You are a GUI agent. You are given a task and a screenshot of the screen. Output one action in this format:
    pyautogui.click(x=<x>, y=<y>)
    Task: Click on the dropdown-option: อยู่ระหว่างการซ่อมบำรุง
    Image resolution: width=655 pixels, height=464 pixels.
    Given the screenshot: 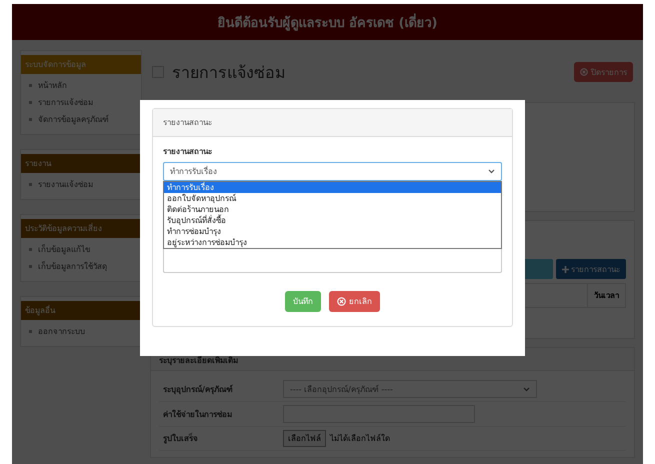 What is the action you would take?
    pyautogui.click(x=332, y=242)
    